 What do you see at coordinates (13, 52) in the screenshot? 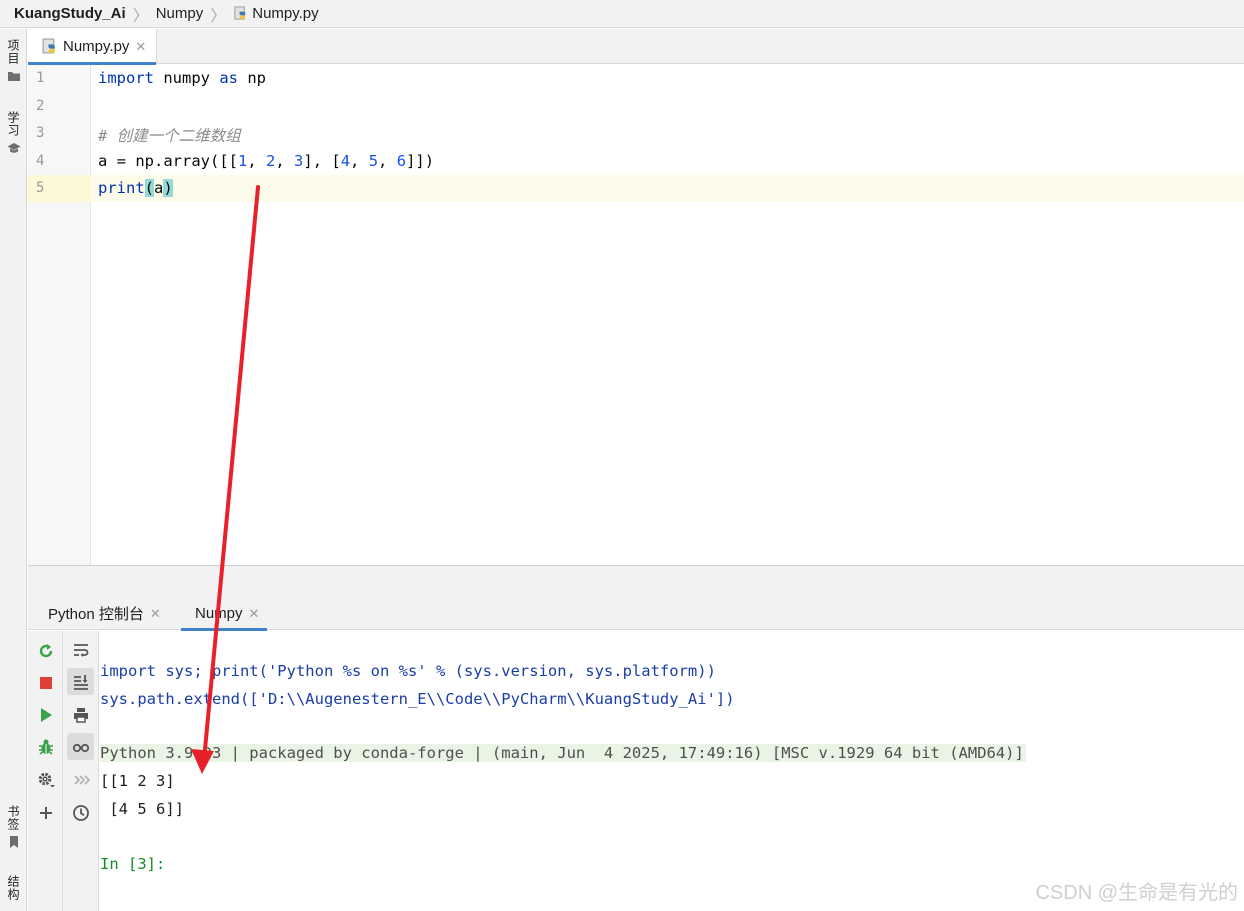
I see `project-tool-label: 项目` at bounding box center [13, 52].